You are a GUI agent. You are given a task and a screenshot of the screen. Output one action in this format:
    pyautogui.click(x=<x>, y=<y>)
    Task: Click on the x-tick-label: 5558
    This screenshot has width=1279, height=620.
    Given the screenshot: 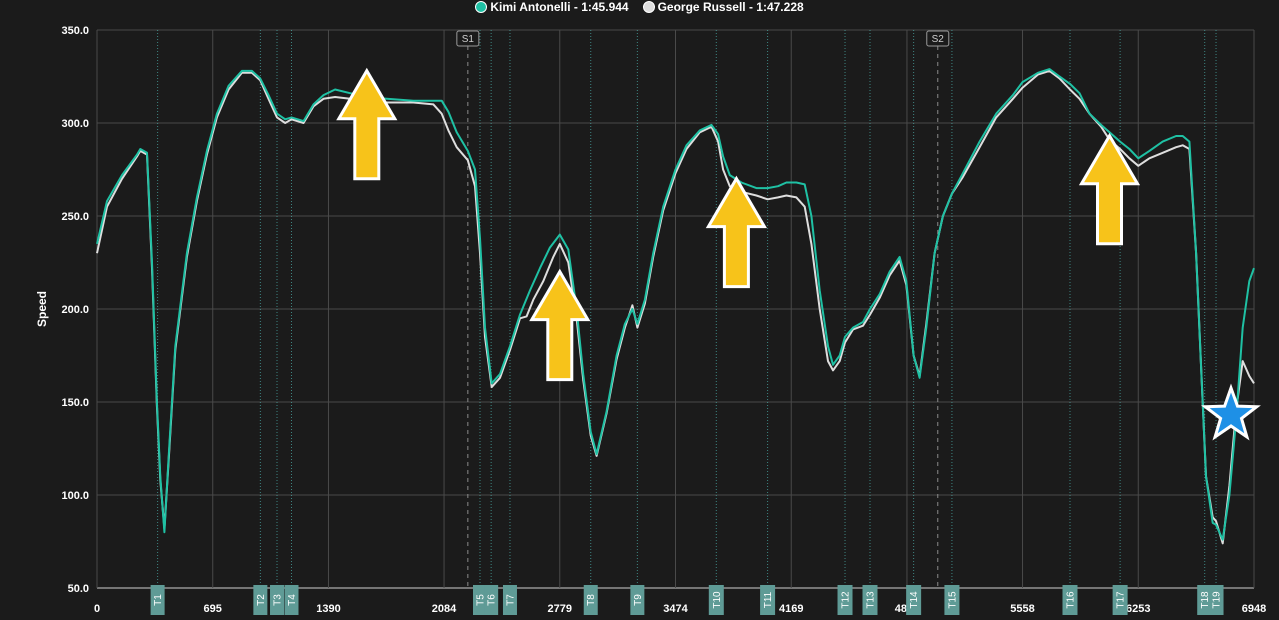 What is the action you would take?
    pyautogui.click(x=1022, y=609)
    